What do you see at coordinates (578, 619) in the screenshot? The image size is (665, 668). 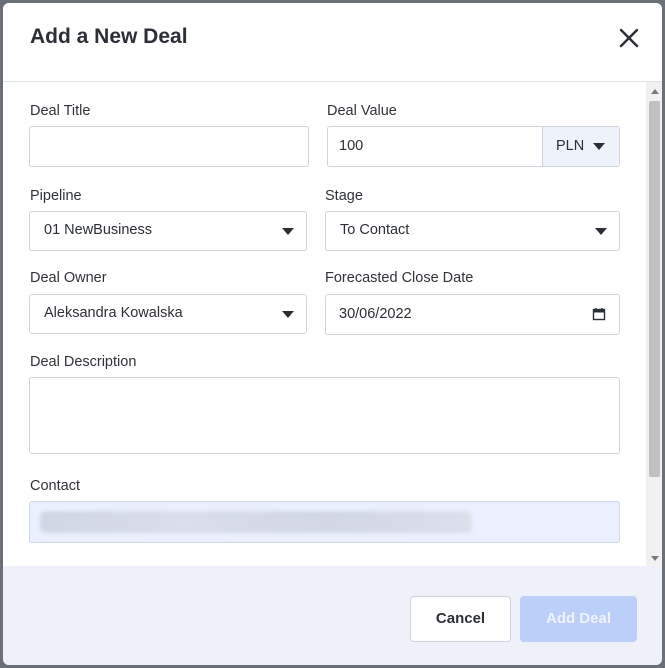 I see `add-deal-button: Add Deal` at bounding box center [578, 619].